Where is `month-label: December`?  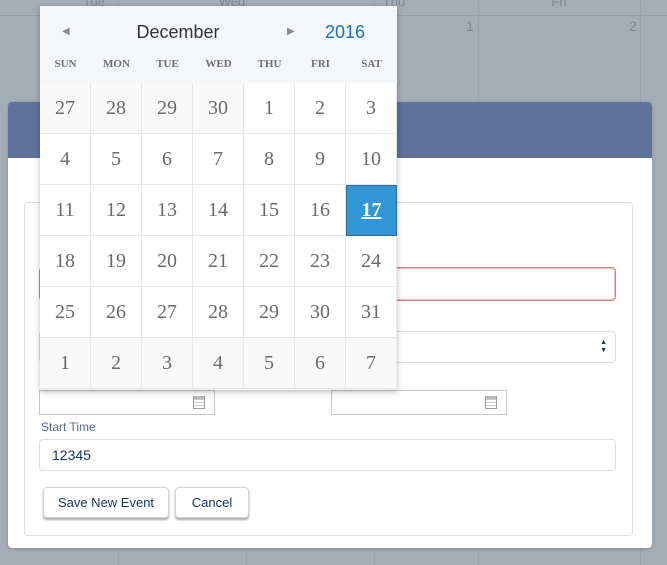 month-label: December is located at coordinates (178, 32).